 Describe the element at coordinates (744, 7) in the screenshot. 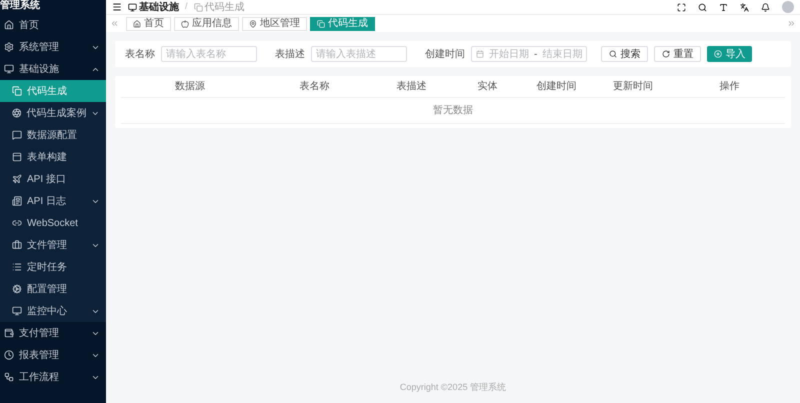

I see `translate-icon` at that location.